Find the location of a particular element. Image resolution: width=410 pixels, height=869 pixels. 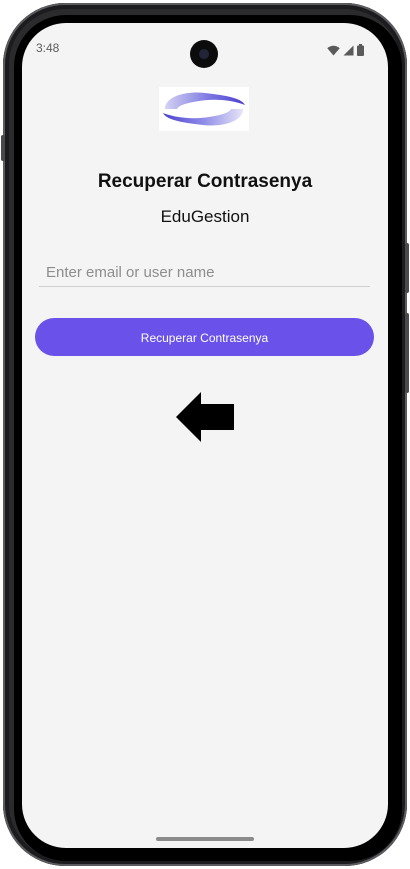

email-username-input is located at coordinates (204, 272).